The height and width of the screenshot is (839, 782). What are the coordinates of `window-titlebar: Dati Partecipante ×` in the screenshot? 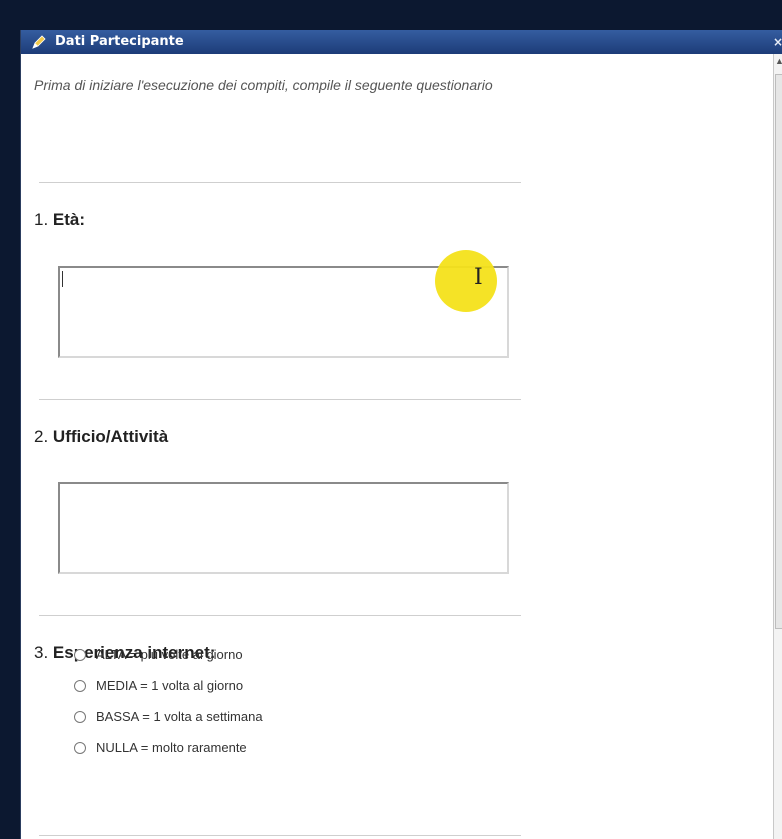 It's located at (401, 42).